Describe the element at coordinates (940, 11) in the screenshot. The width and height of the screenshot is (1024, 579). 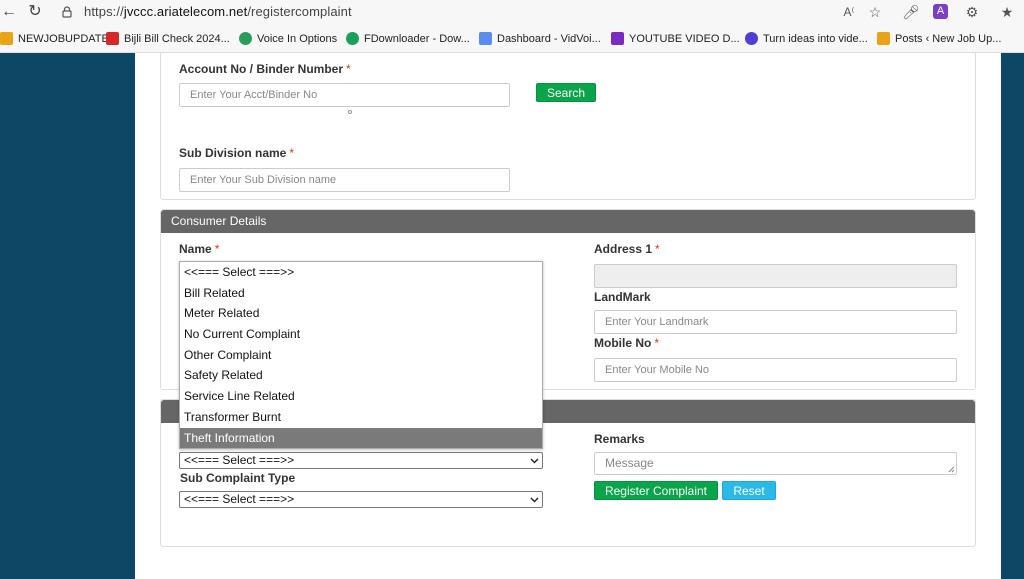
I see `extension-a-icon: A` at that location.